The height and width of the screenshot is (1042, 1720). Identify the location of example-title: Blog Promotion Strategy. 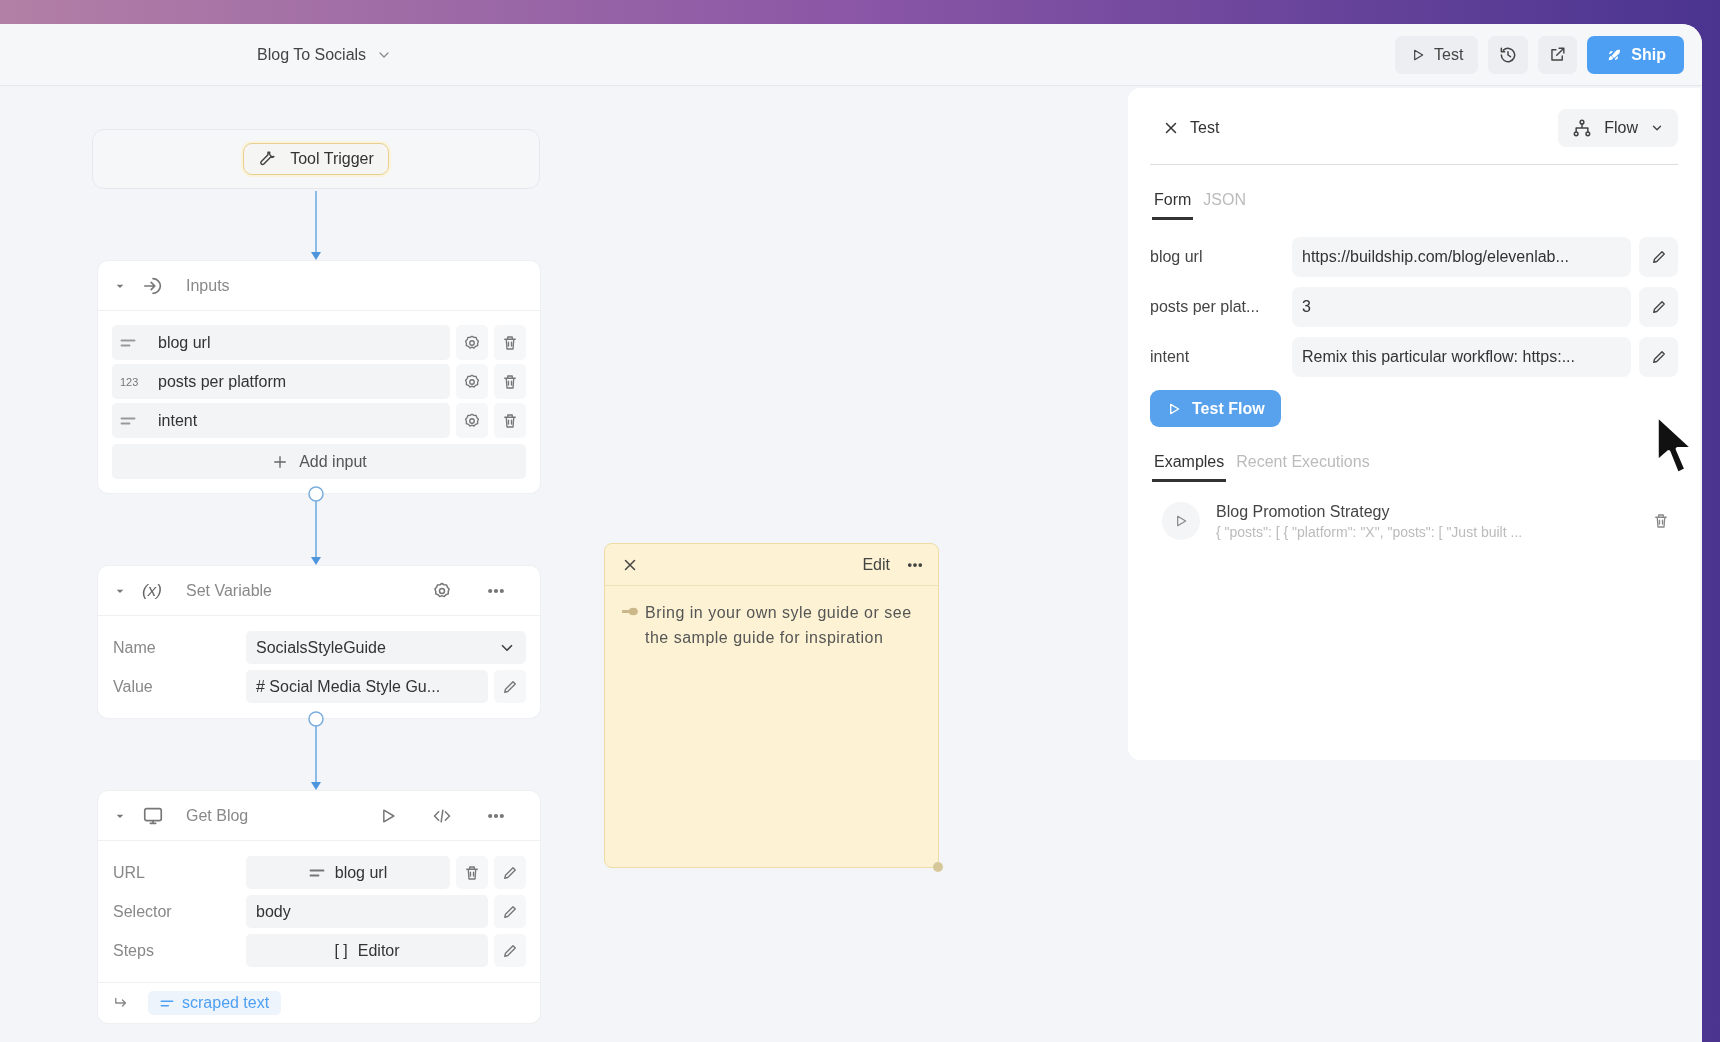
(1426, 511).